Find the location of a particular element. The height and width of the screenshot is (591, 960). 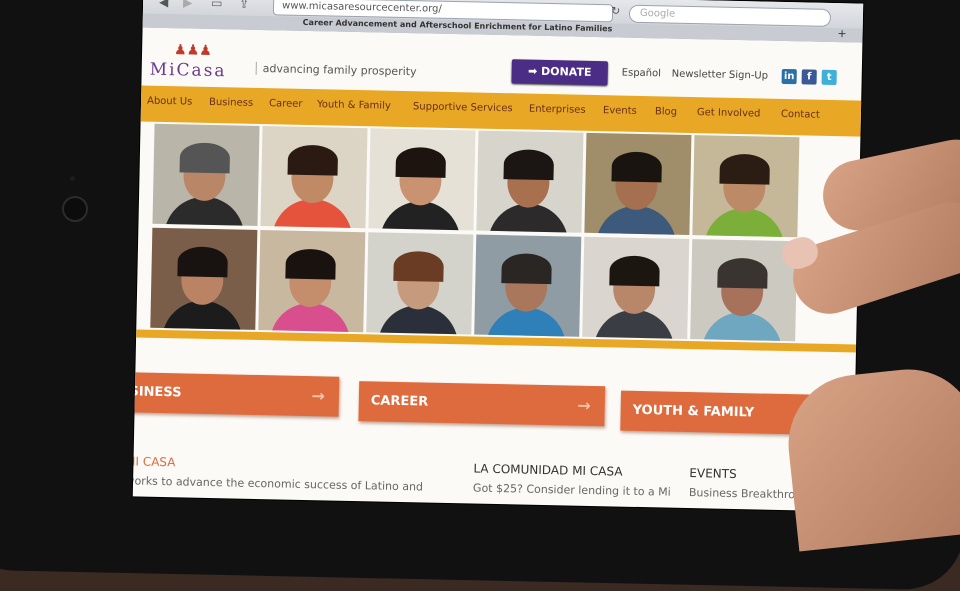

business-promo-button: BUSINESS → is located at coordinates (236, 394).